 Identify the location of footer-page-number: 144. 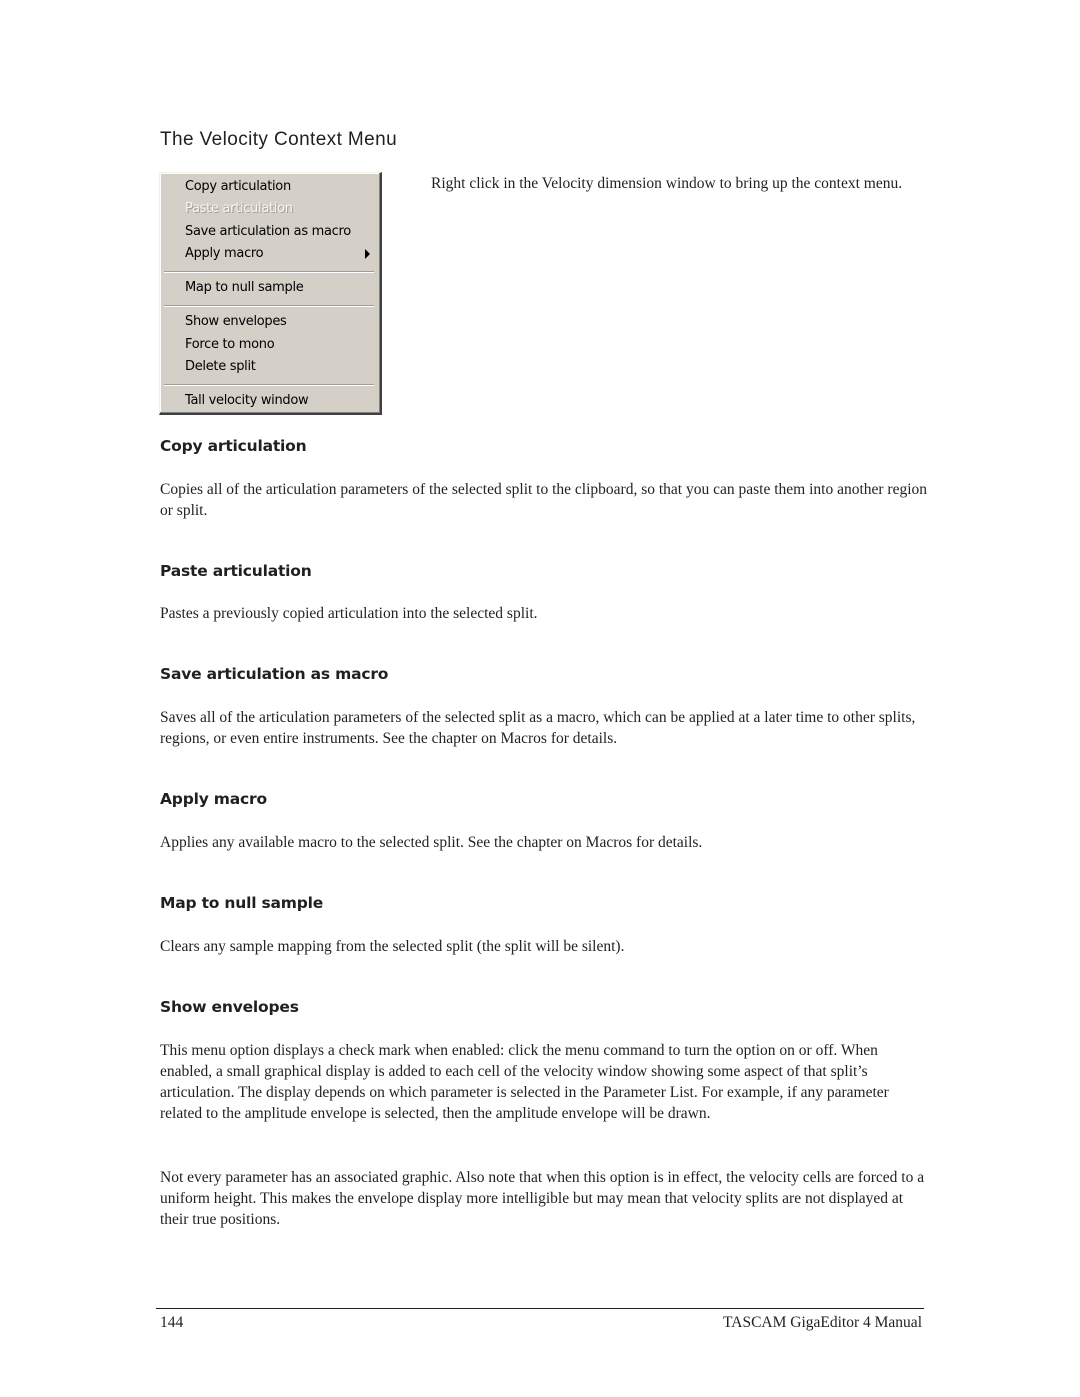
(172, 1322).